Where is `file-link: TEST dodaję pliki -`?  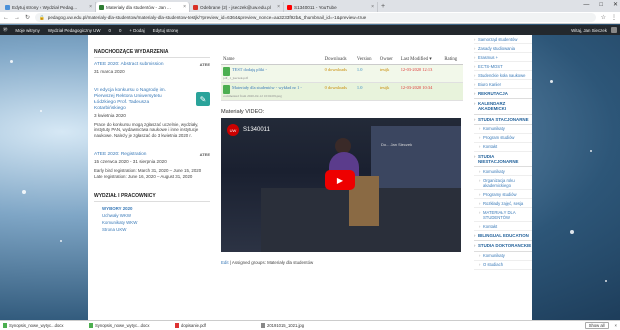
file-link: TEST dodaję pliki - is located at coordinates (249, 69).